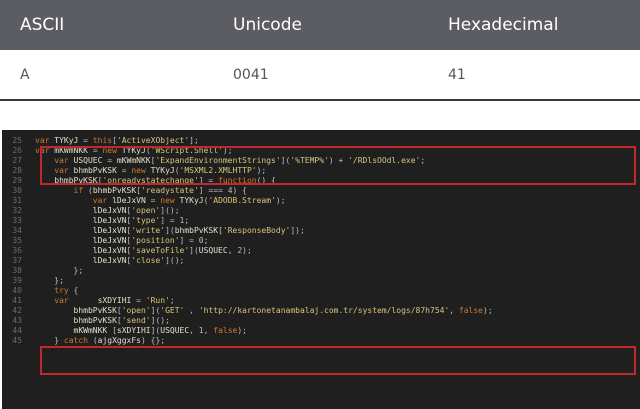 The image size is (640, 409). What do you see at coordinates (17, 320) in the screenshot?
I see `line-number: 43` at bounding box center [17, 320].